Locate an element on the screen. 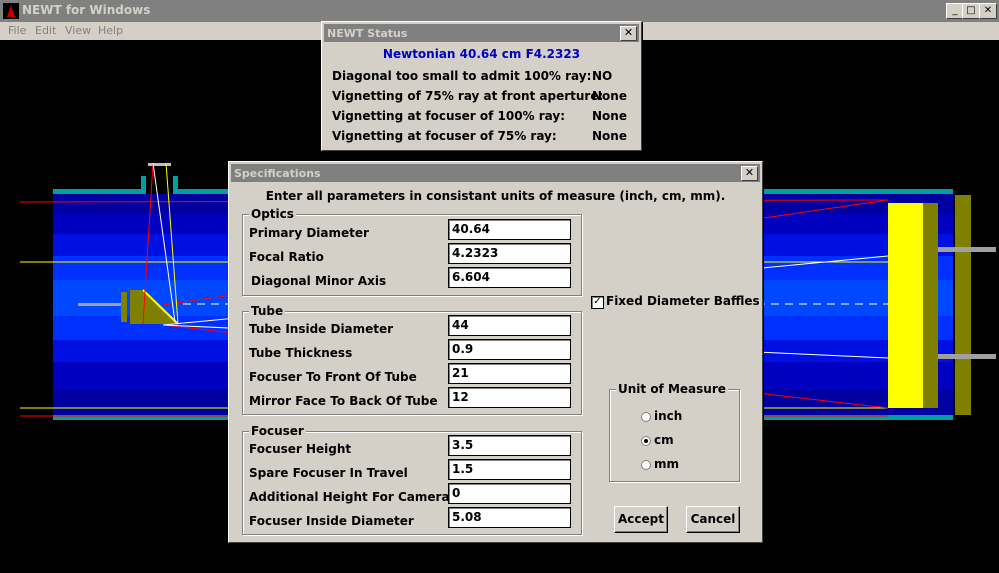 The image size is (999, 573). status-row: Diagonal too small to admit 100% ray: NO is located at coordinates (482, 76).